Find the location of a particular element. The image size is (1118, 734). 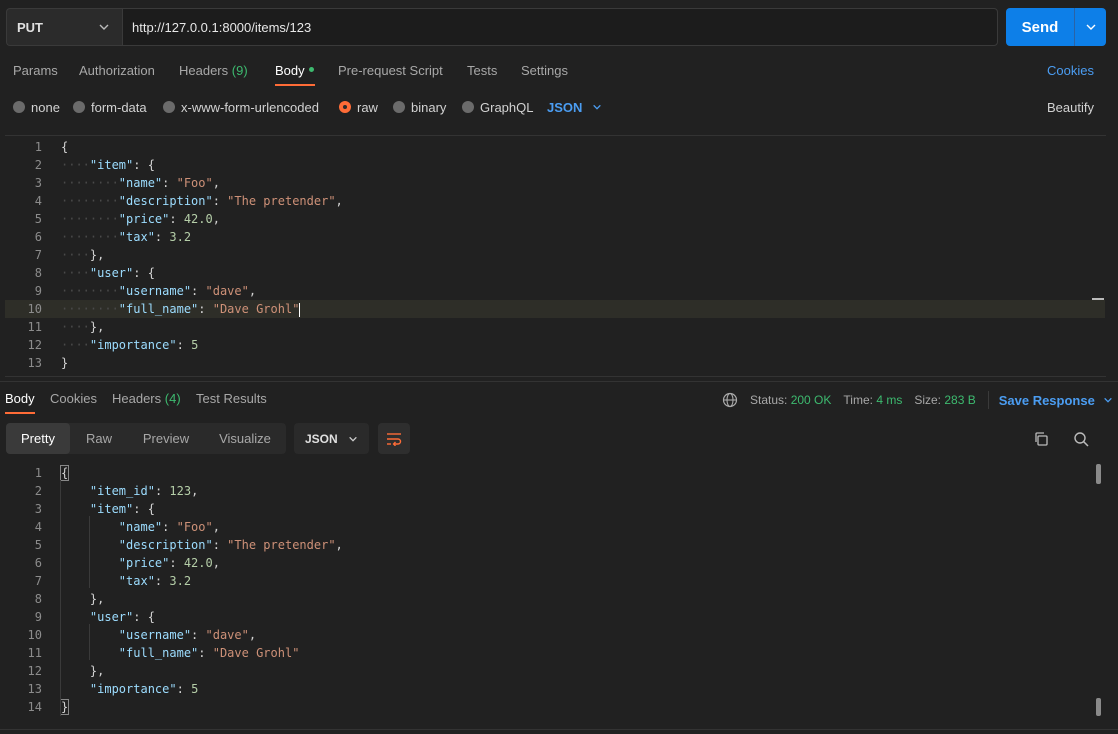

line-number: 2 is located at coordinates (38, 491).